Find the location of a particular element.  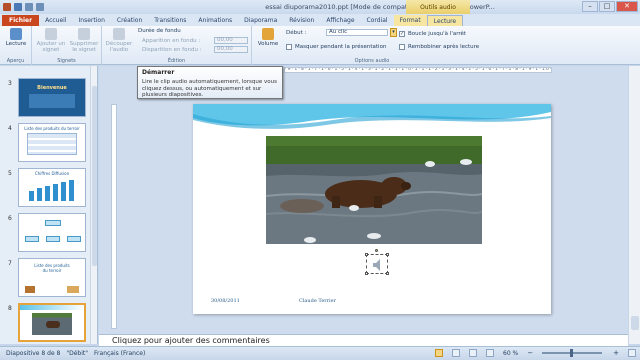

fade-out-field: 00,00 is located at coordinates (231, 49).